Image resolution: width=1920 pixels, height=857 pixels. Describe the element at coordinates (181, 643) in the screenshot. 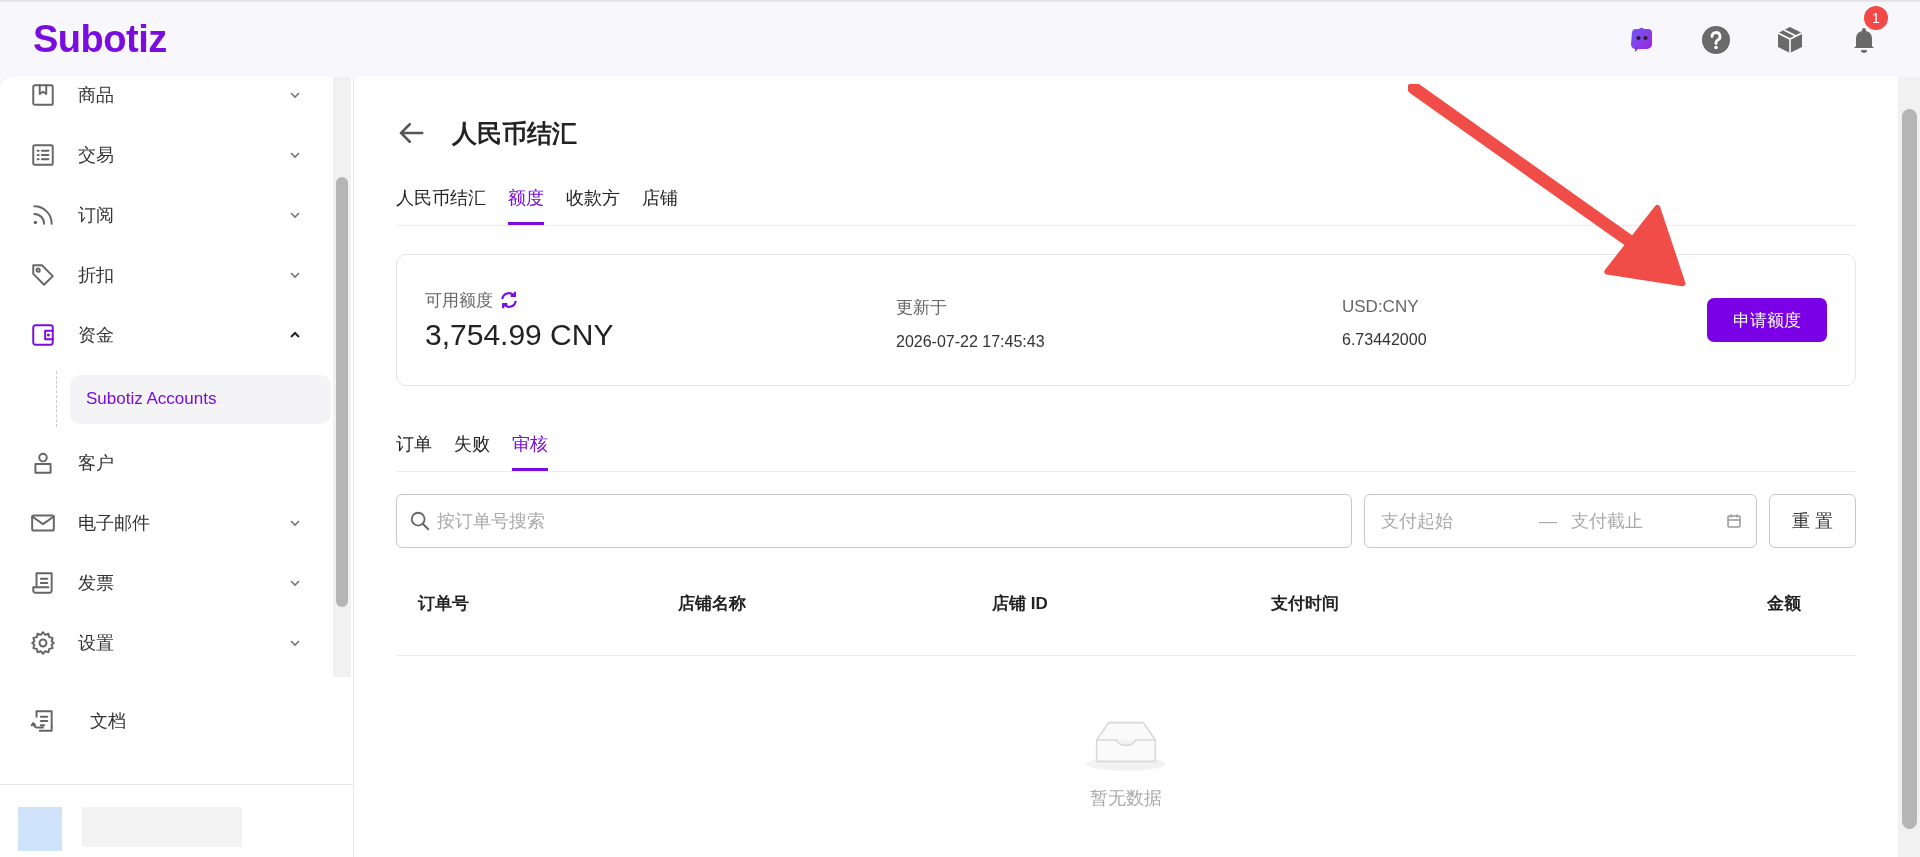

I see `nav-item: 设置` at that location.